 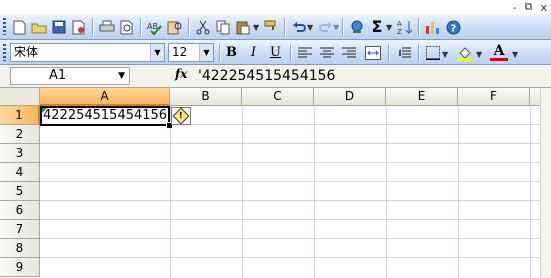 I want to click on fill-color-icon, so click(x=465, y=53).